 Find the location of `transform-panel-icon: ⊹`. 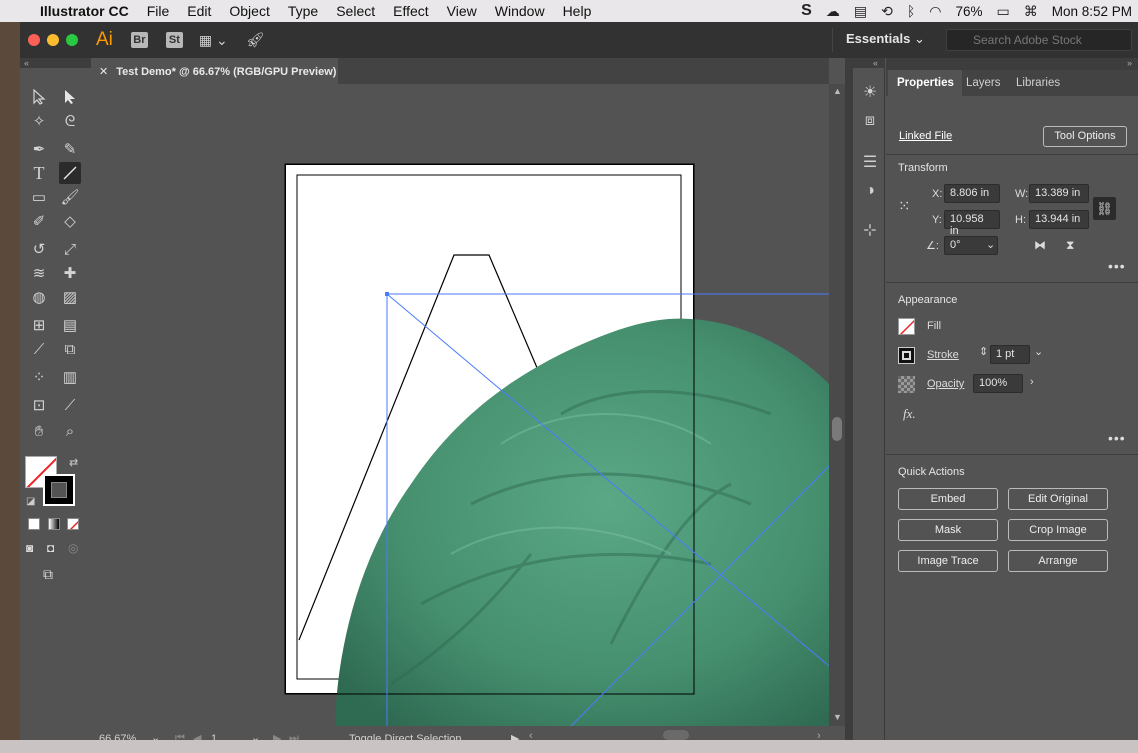

transform-panel-icon: ⊹ is located at coordinates (870, 231).